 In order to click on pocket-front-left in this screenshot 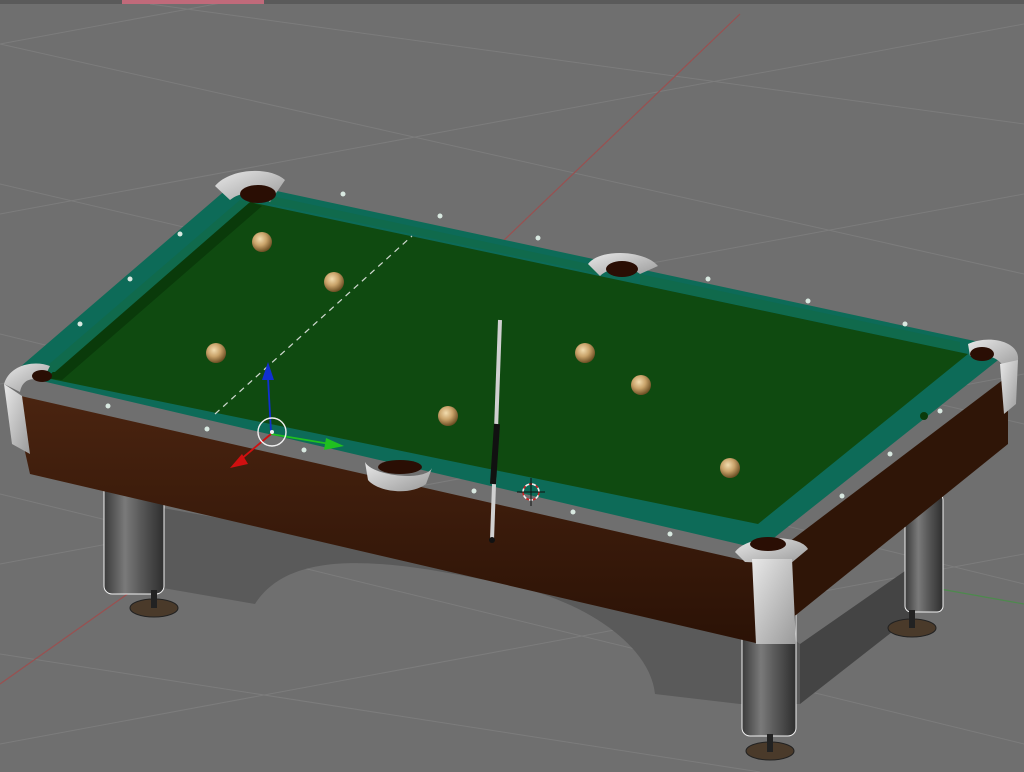, I will do `click(28, 377)`.